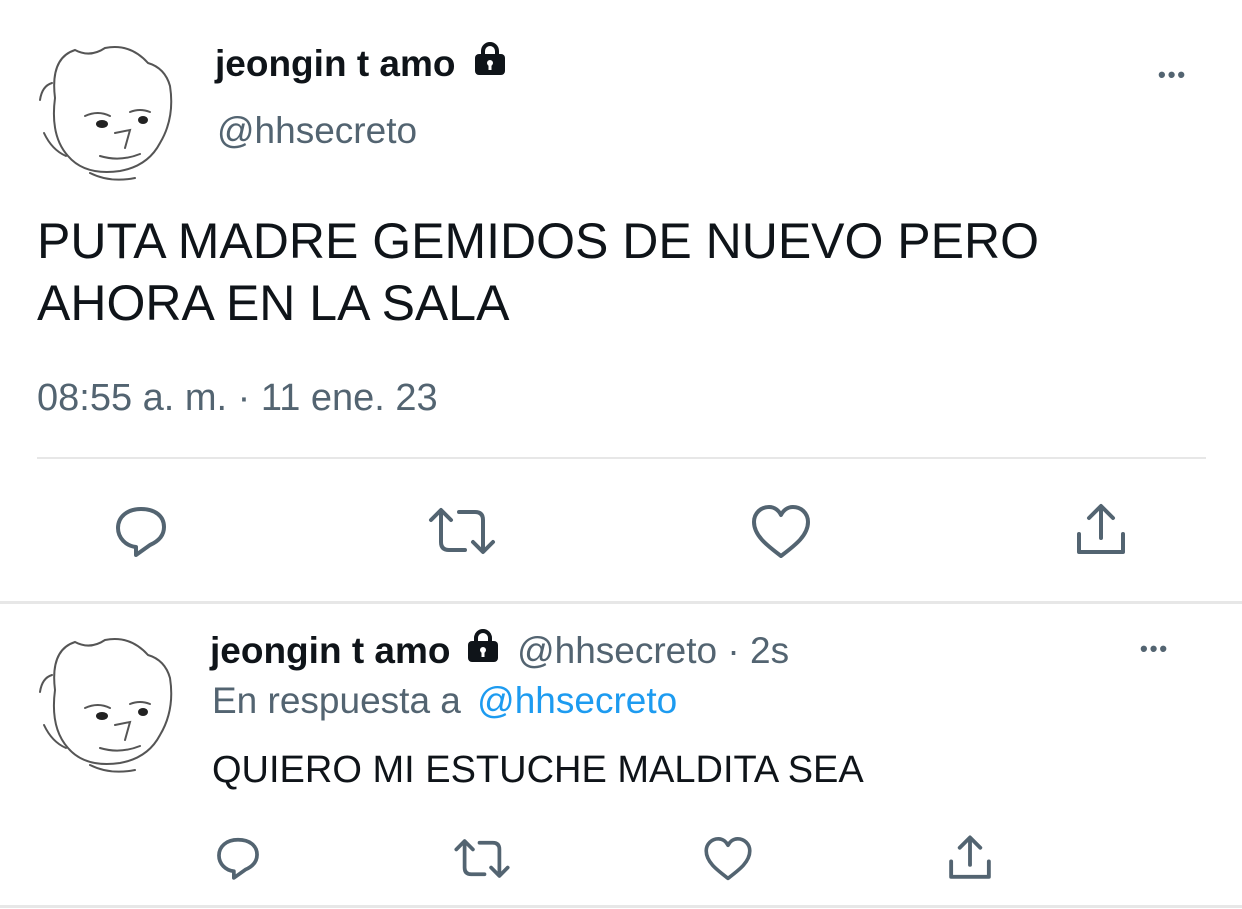 The width and height of the screenshot is (1242, 909). What do you see at coordinates (317, 131) in the screenshot?
I see `main-handle: @hhsecreto` at bounding box center [317, 131].